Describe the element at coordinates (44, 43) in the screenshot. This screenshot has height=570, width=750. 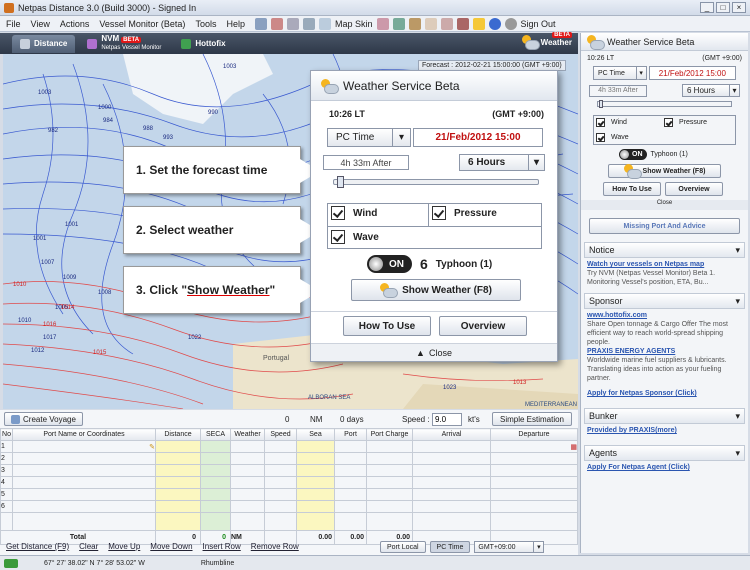
I see `tab-distance: Distance` at that location.